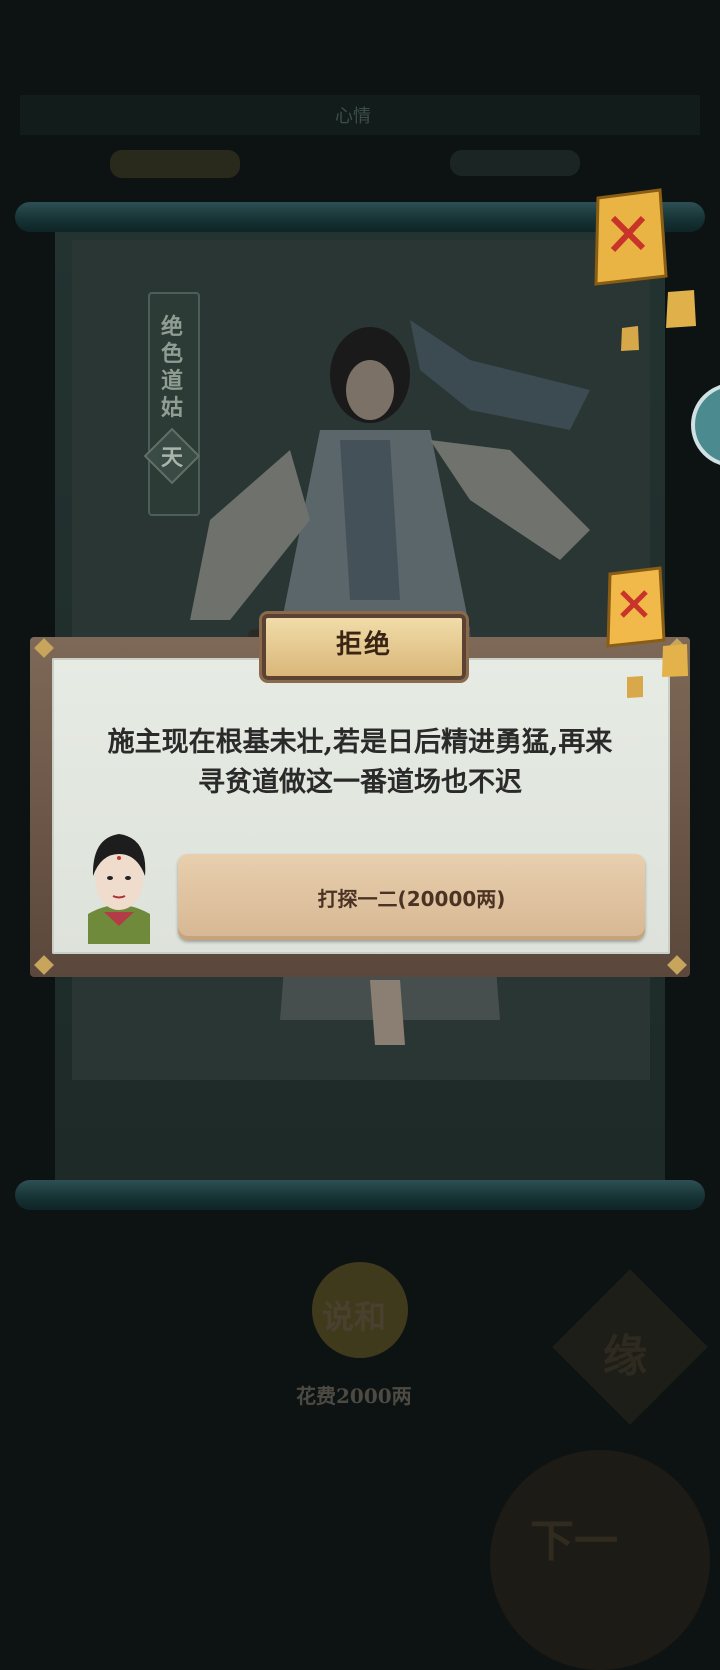 This screenshot has width=720, height=1670. Describe the element at coordinates (411, 899) in the screenshot. I see `investigate-button-label: 打探一二(20000两)` at that location.